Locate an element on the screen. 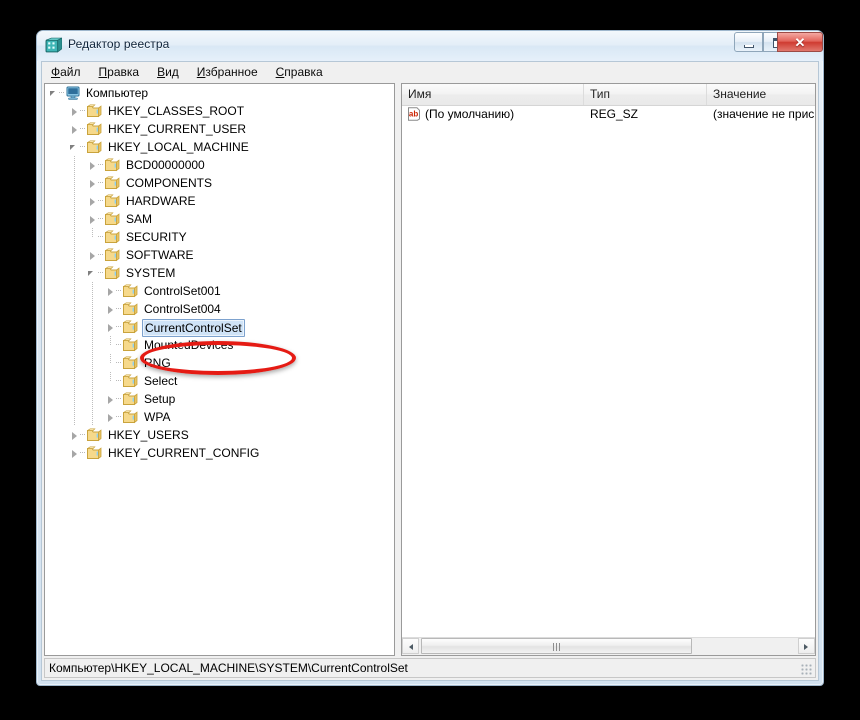 Image resolution: width=860 pixels, height=720 pixels. scroll-right-arrow-button is located at coordinates (806, 646).